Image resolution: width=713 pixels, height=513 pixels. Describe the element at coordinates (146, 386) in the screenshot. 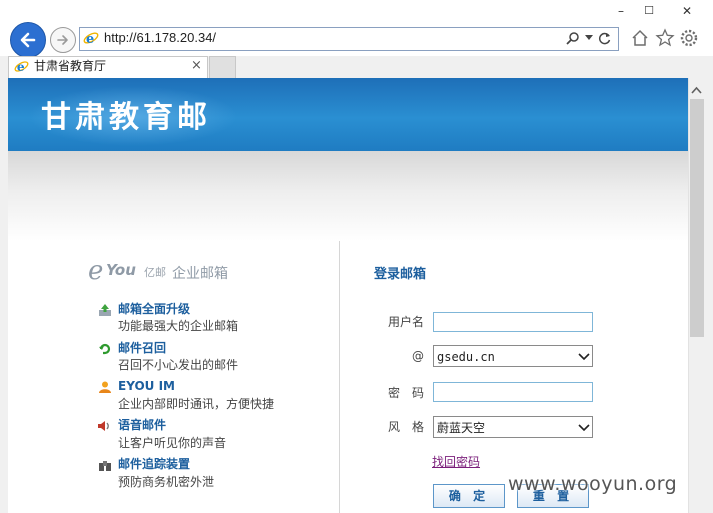

I see `feature-title-im: EYOU IM` at that location.